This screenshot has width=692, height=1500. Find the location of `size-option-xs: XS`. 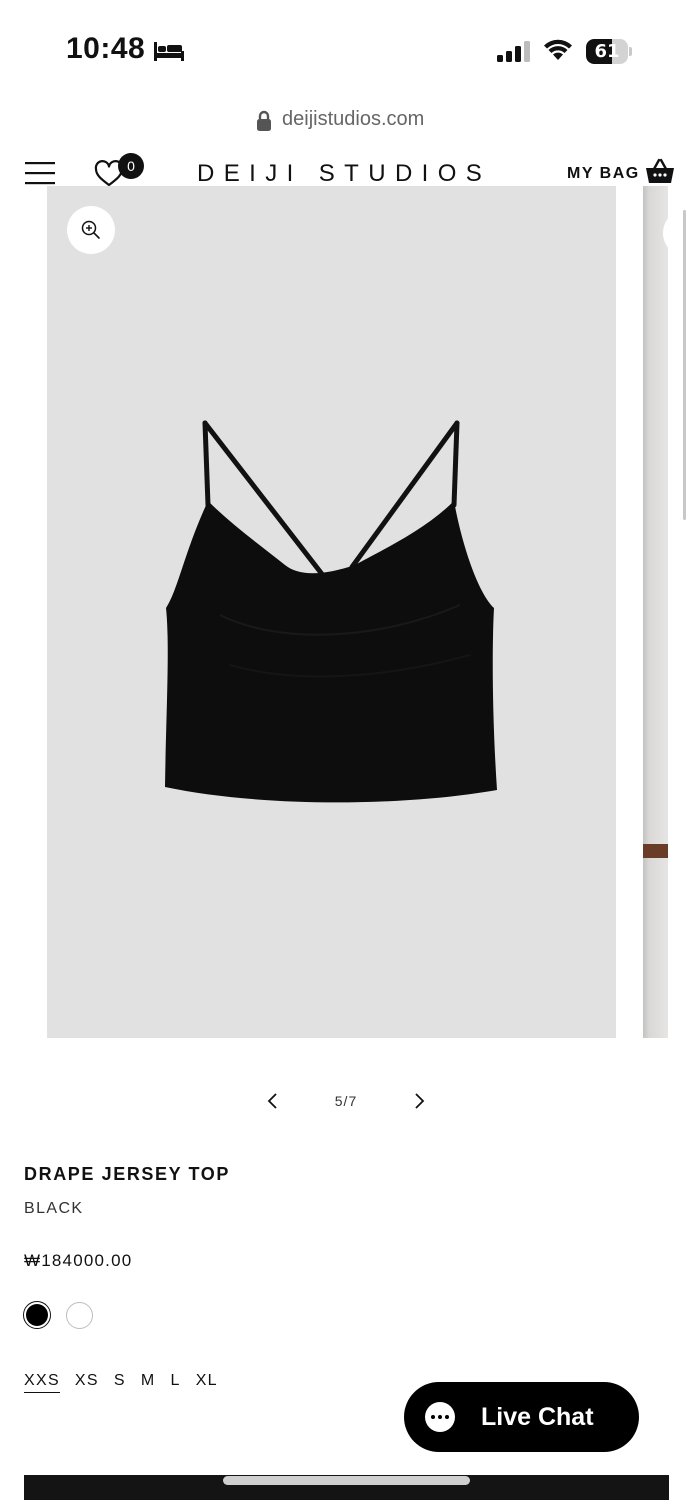

size-option-xs: XS is located at coordinates (87, 1382).